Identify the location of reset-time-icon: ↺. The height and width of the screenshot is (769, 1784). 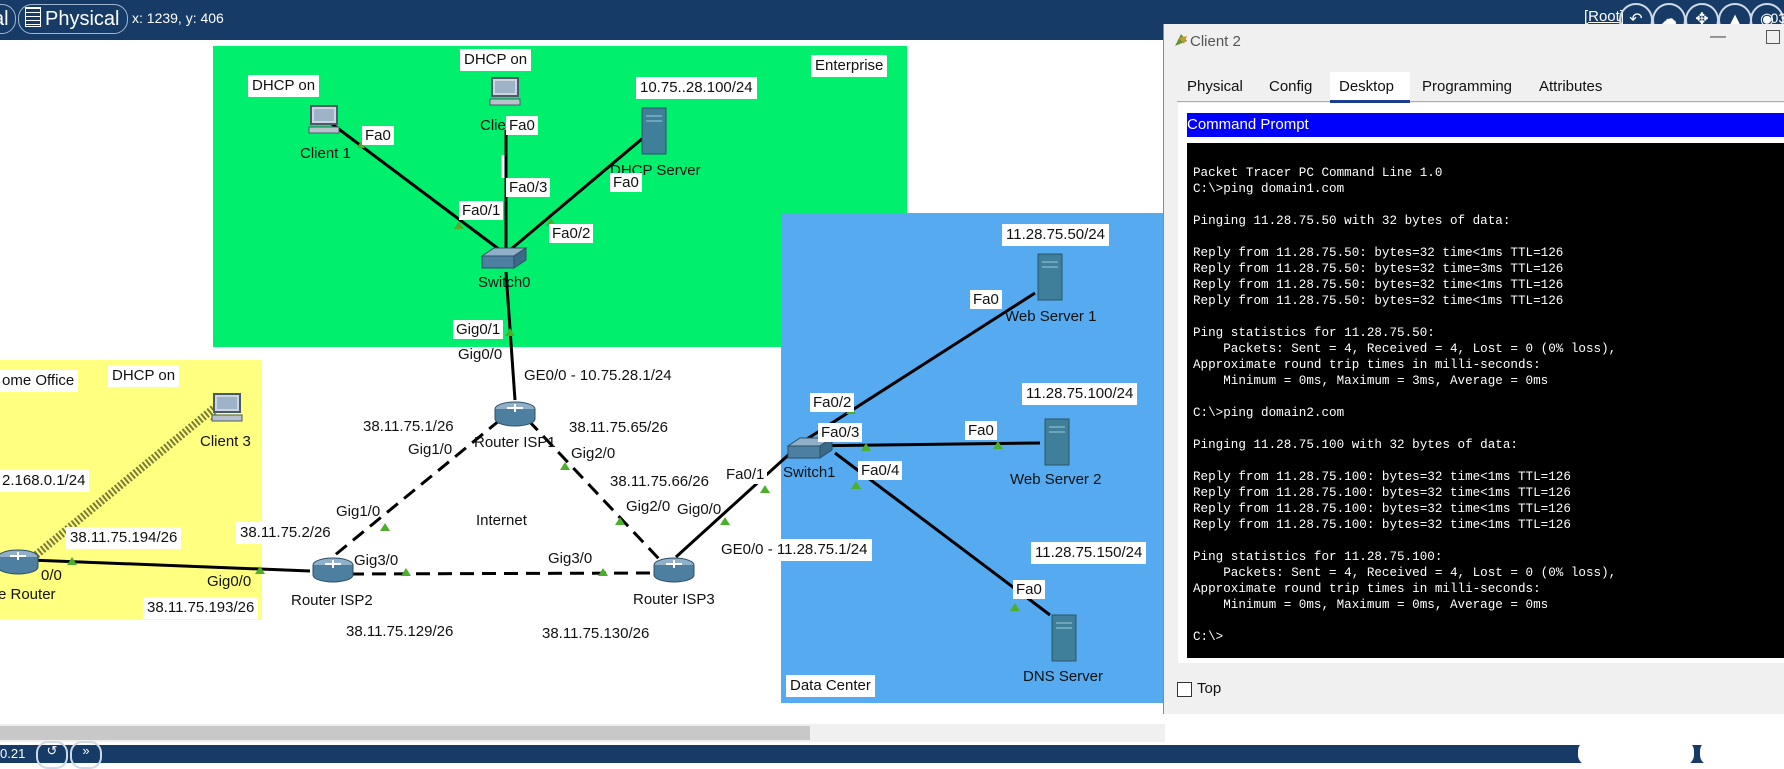
(52, 755).